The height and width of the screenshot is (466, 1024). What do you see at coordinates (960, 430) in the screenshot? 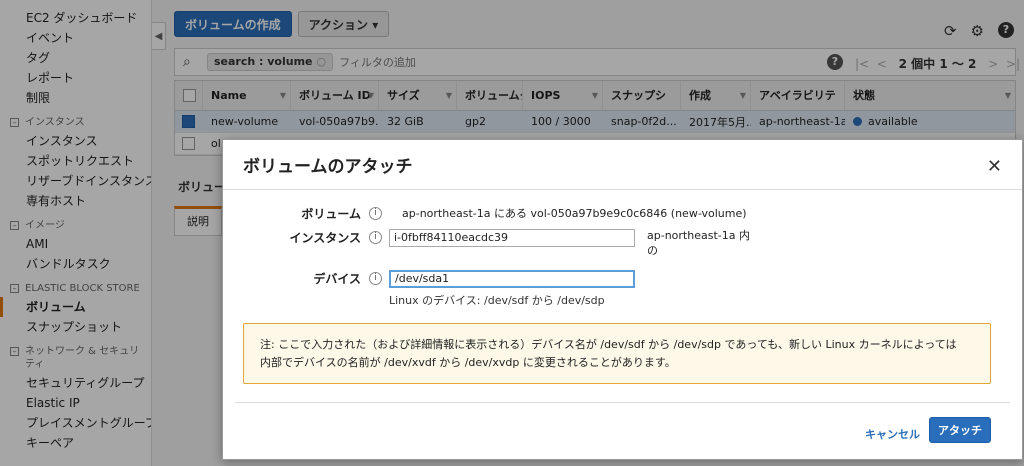
I see `attach-button: アタッチ` at bounding box center [960, 430].